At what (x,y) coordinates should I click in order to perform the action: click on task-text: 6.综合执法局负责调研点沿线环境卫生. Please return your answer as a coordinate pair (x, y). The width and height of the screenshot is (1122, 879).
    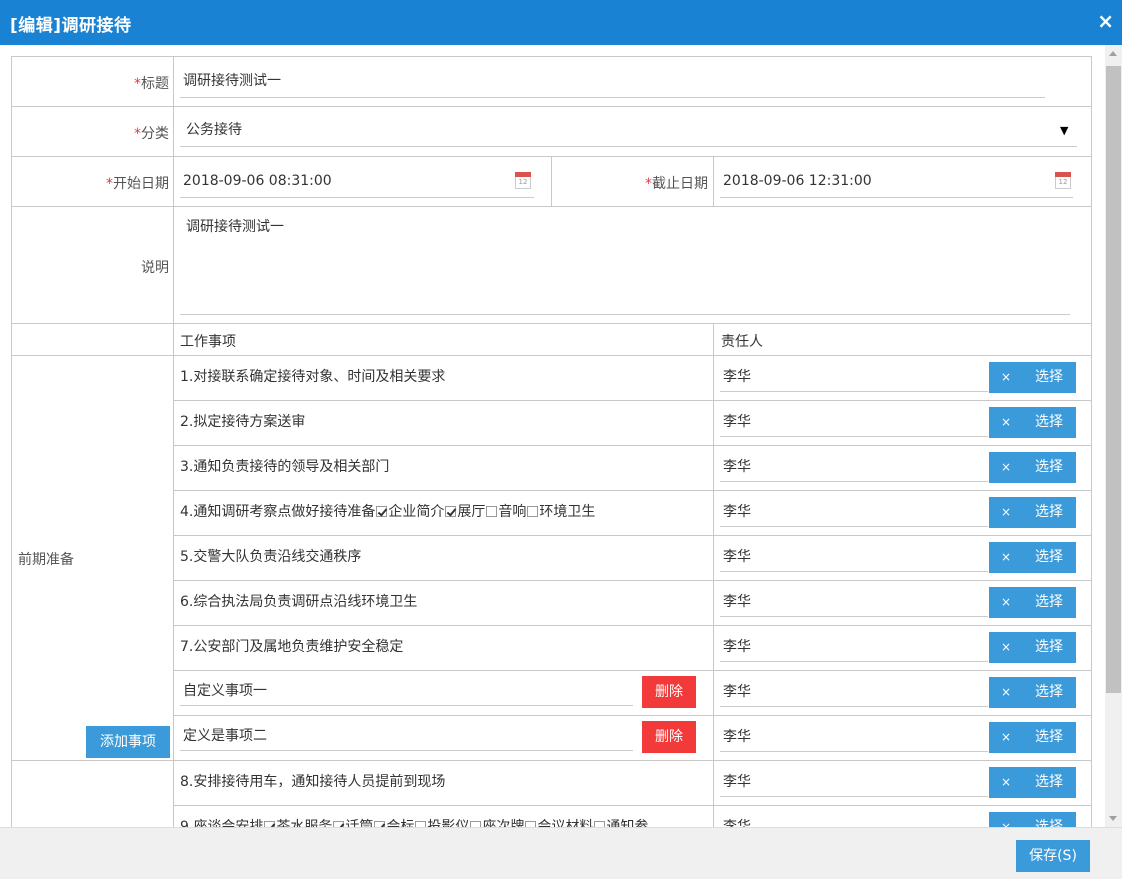
    Looking at the image, I should click on (299, 602).